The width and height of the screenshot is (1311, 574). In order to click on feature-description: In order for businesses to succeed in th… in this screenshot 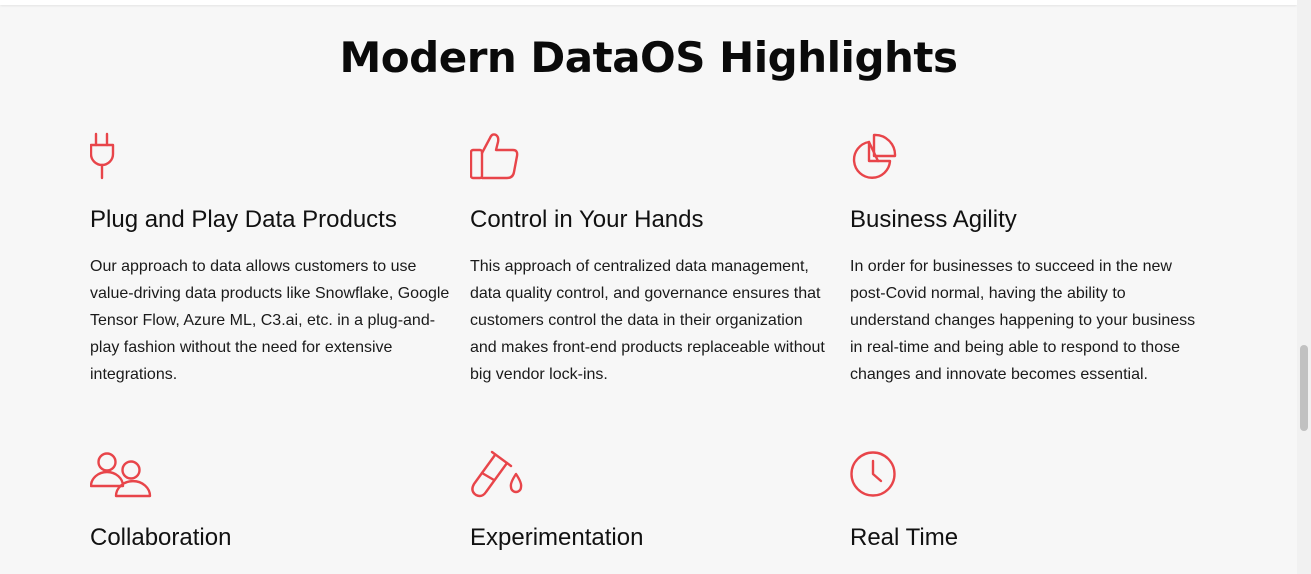, I will do `click(1023, 320)`.